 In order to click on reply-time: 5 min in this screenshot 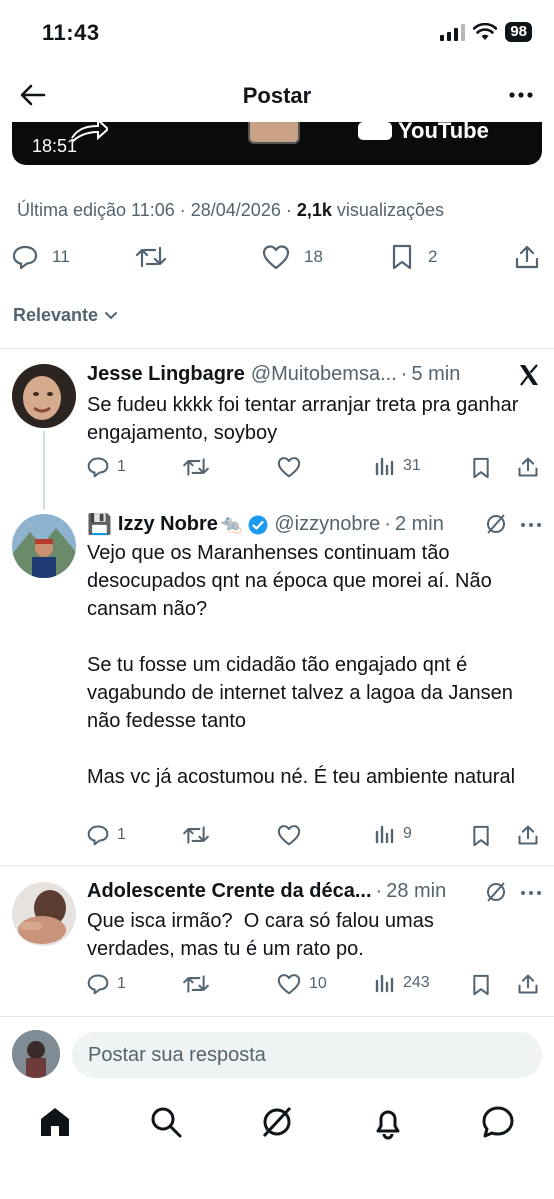, I will do `click(436, 374)`.